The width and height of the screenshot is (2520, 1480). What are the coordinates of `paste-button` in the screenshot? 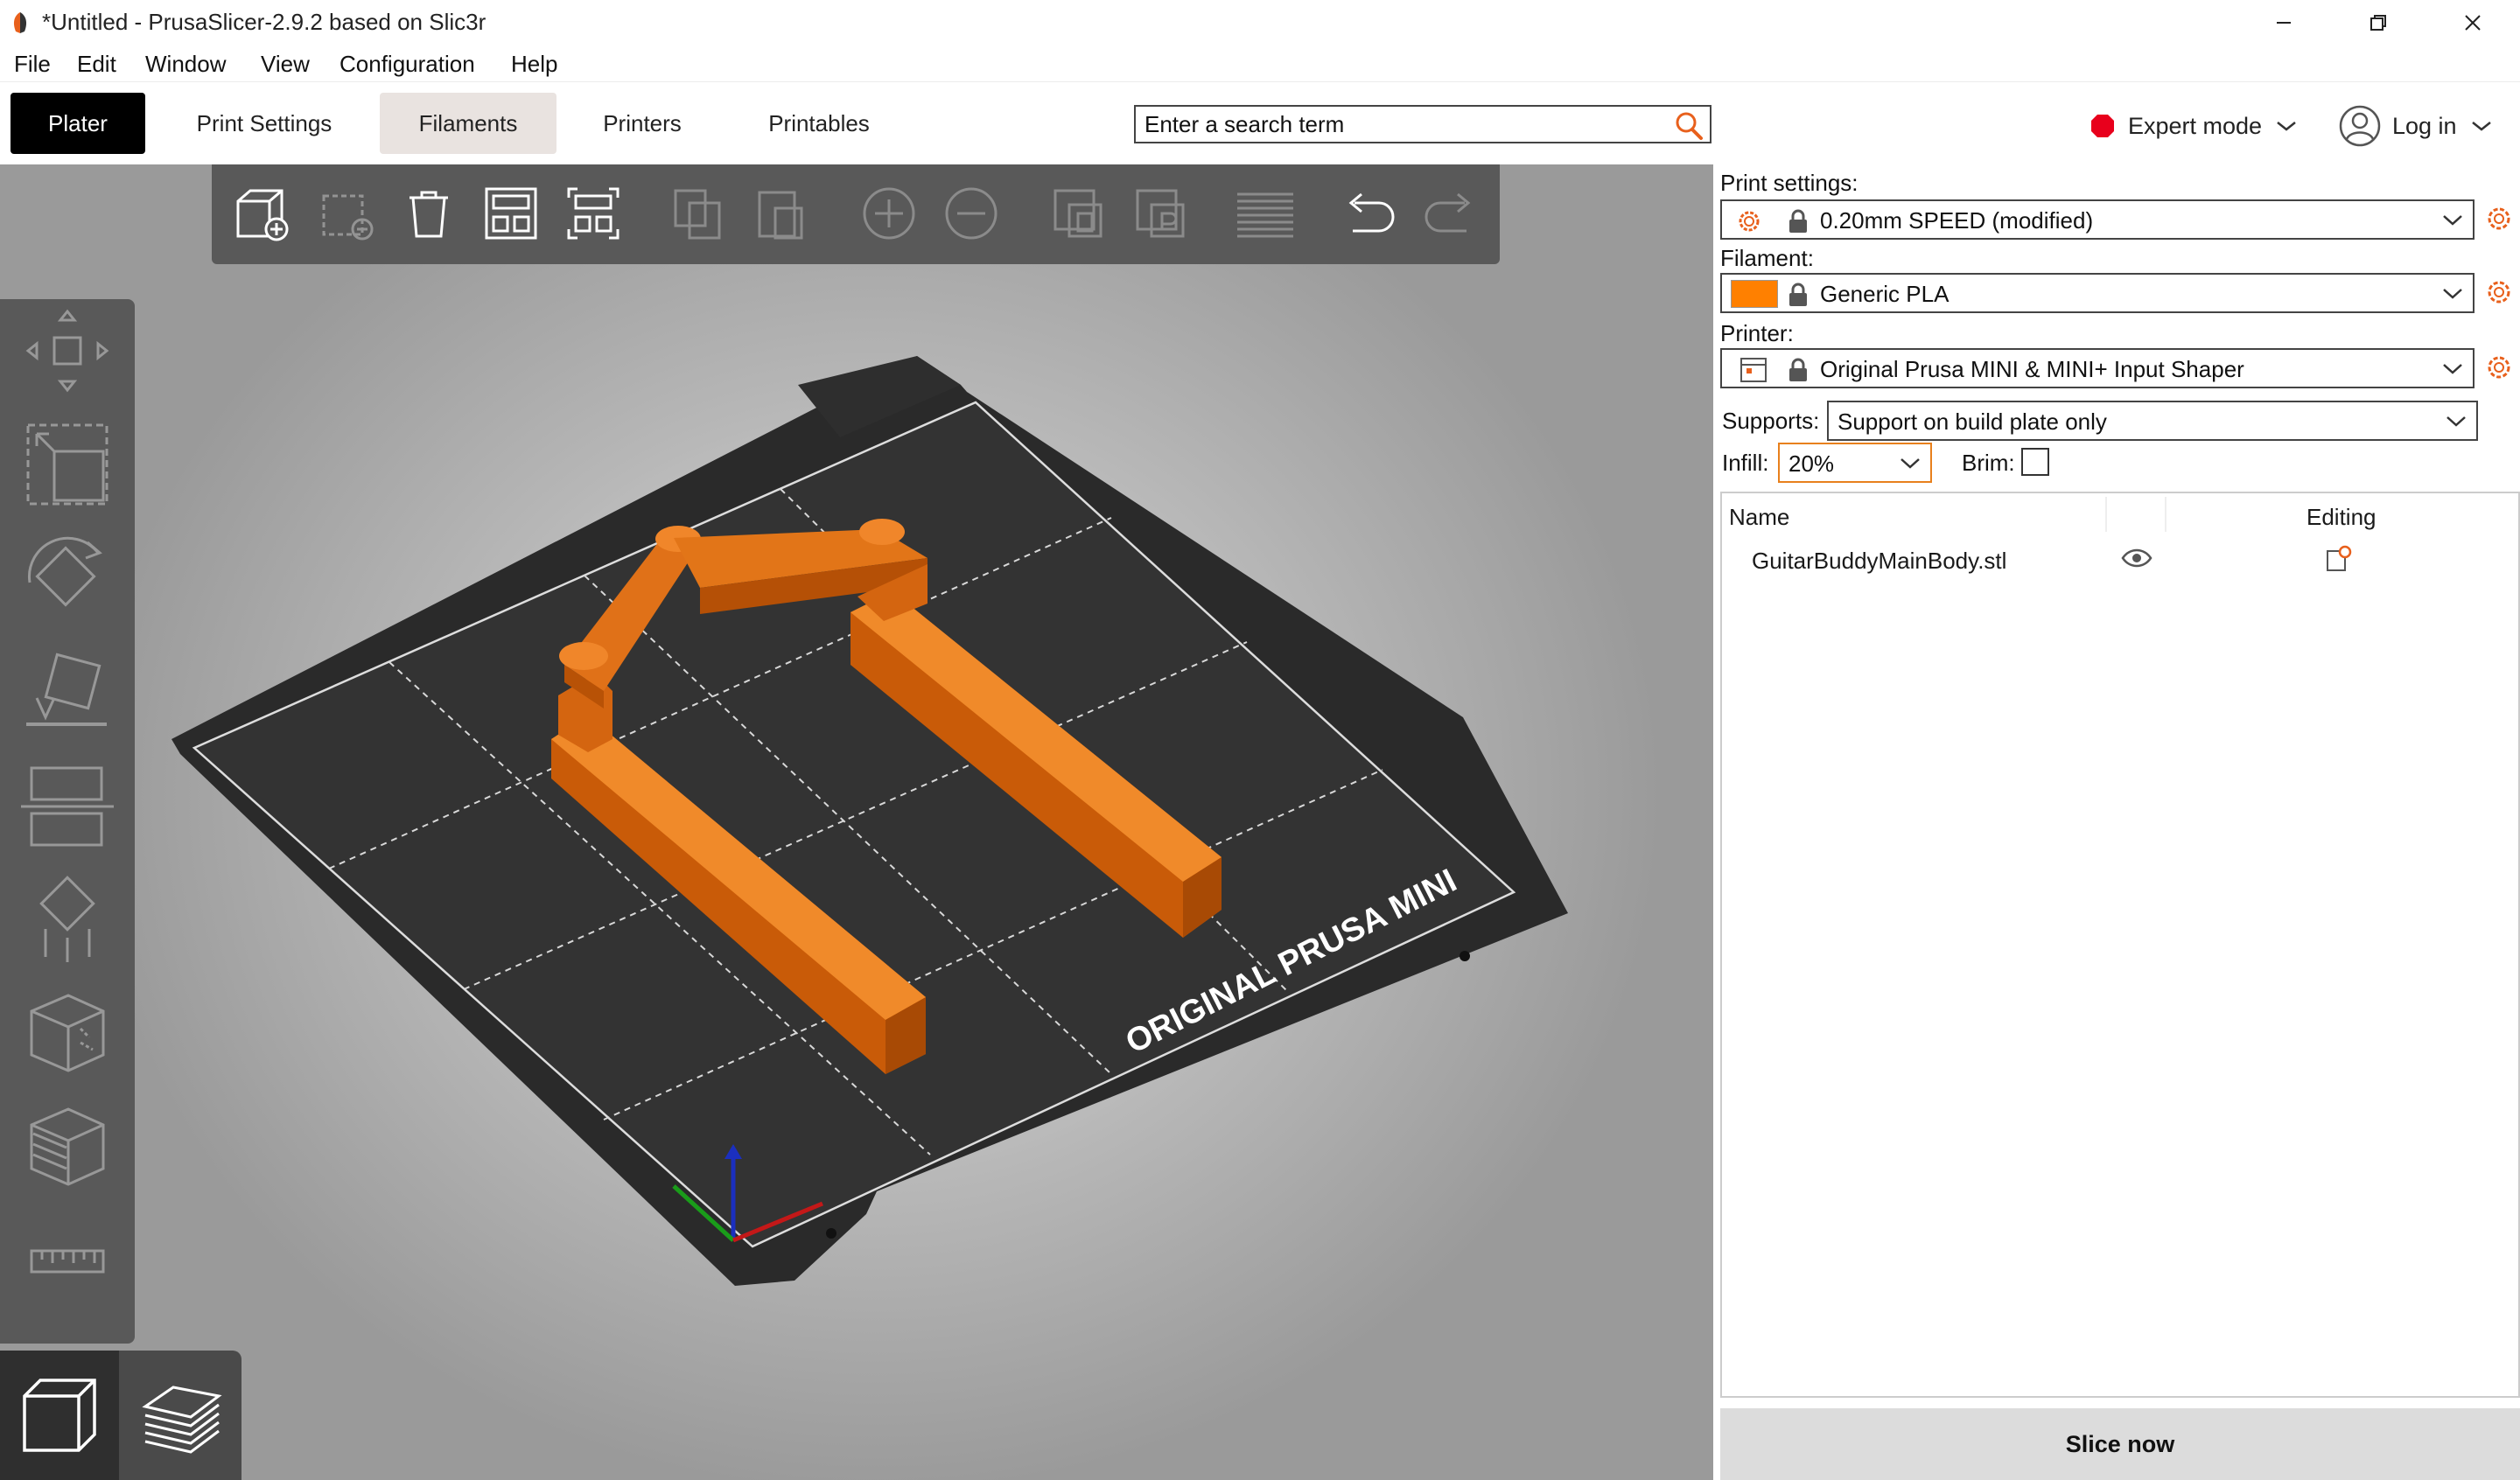 It's located at (780, 214).